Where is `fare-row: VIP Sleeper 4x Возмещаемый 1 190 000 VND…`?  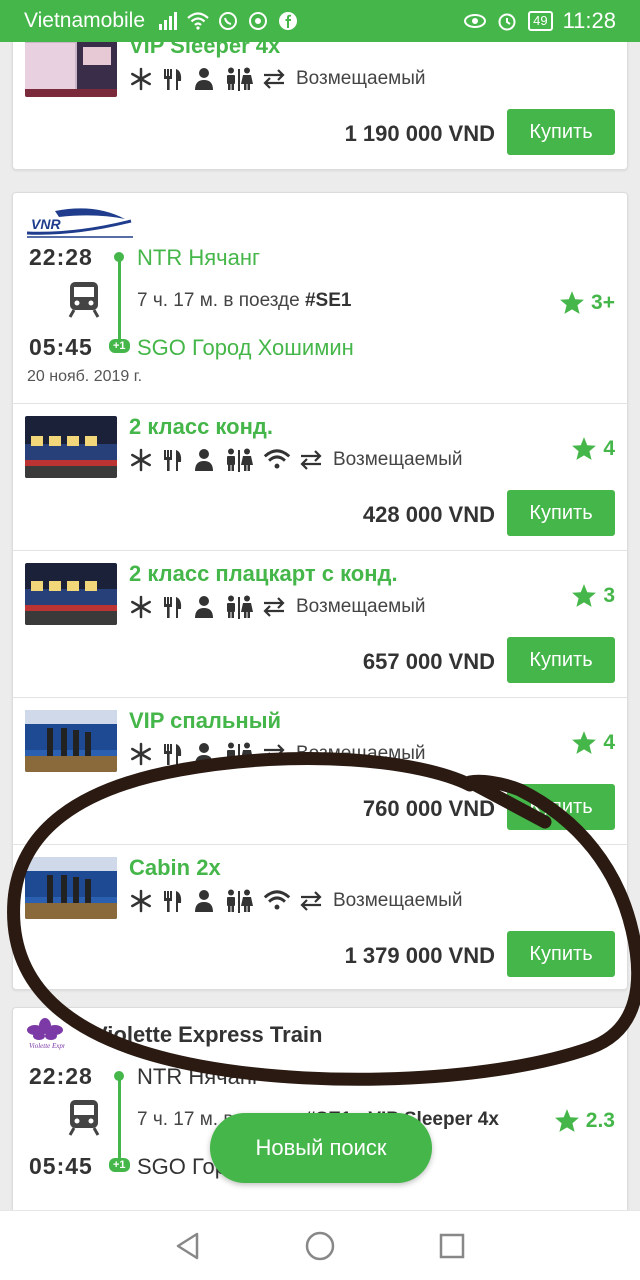 fare-row: VIP Sleeper 4x Возмещаемый 1 190 000 VND… is located at coordinates (320, 105).